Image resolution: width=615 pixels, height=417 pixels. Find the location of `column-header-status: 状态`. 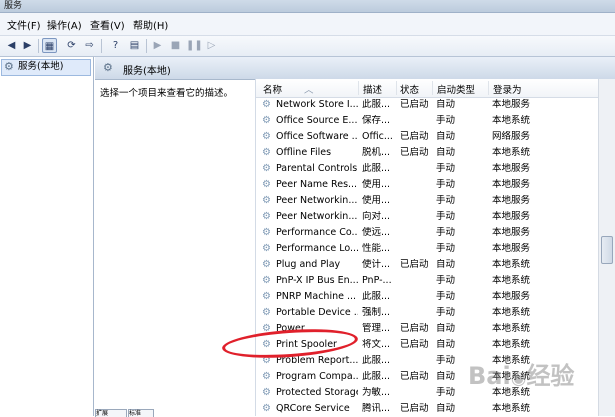

column-header-status: 状态 is located at coordinates (409, 89).